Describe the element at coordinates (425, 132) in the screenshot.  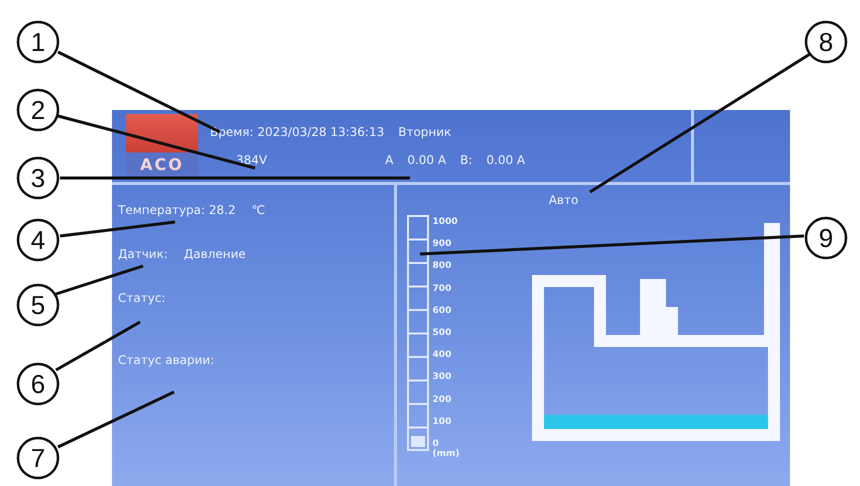
I see `weekday: Вторник` at that location.